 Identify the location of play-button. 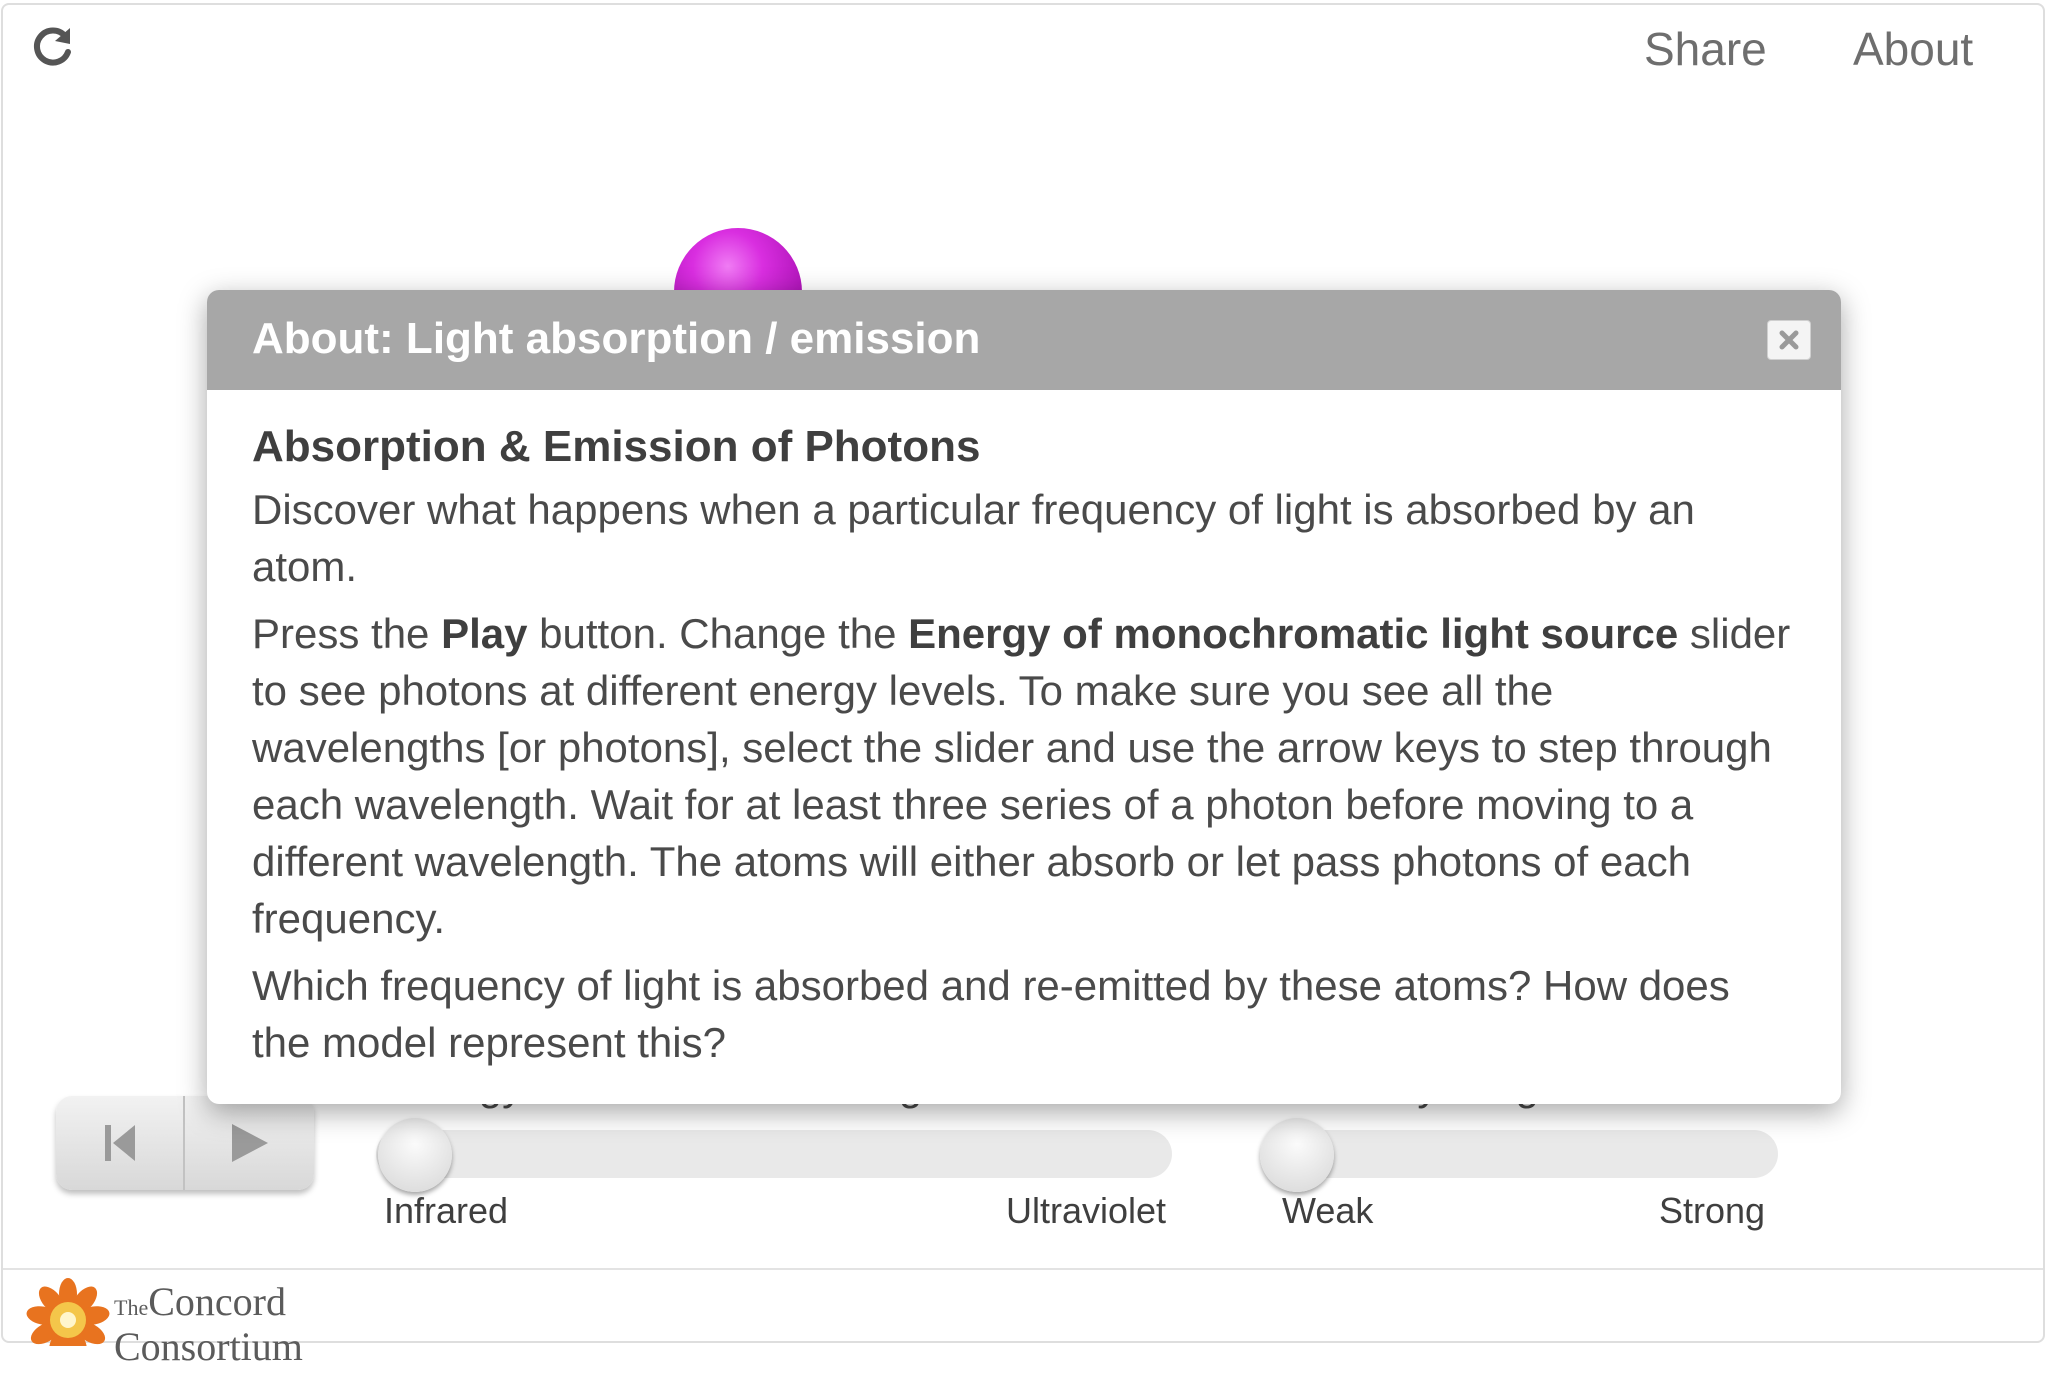
(249, 1143).